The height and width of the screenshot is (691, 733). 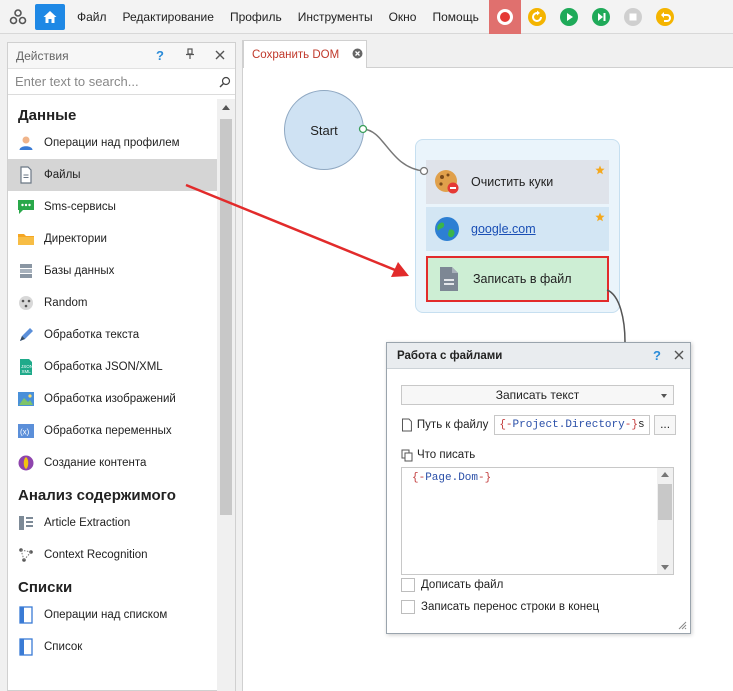 I want to click on actions-panel-title: Действия, so click(x=42, y=55).